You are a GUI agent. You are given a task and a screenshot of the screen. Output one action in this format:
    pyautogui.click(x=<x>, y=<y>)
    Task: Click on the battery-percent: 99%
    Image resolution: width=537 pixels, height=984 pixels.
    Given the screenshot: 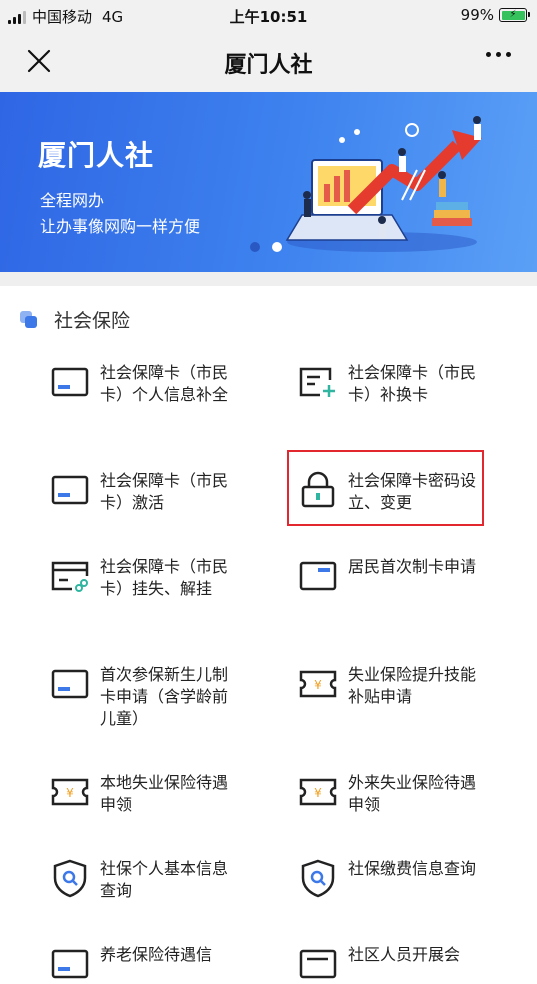 What is the action you would take?
    pyautogui.click(x=477, y=15)
    